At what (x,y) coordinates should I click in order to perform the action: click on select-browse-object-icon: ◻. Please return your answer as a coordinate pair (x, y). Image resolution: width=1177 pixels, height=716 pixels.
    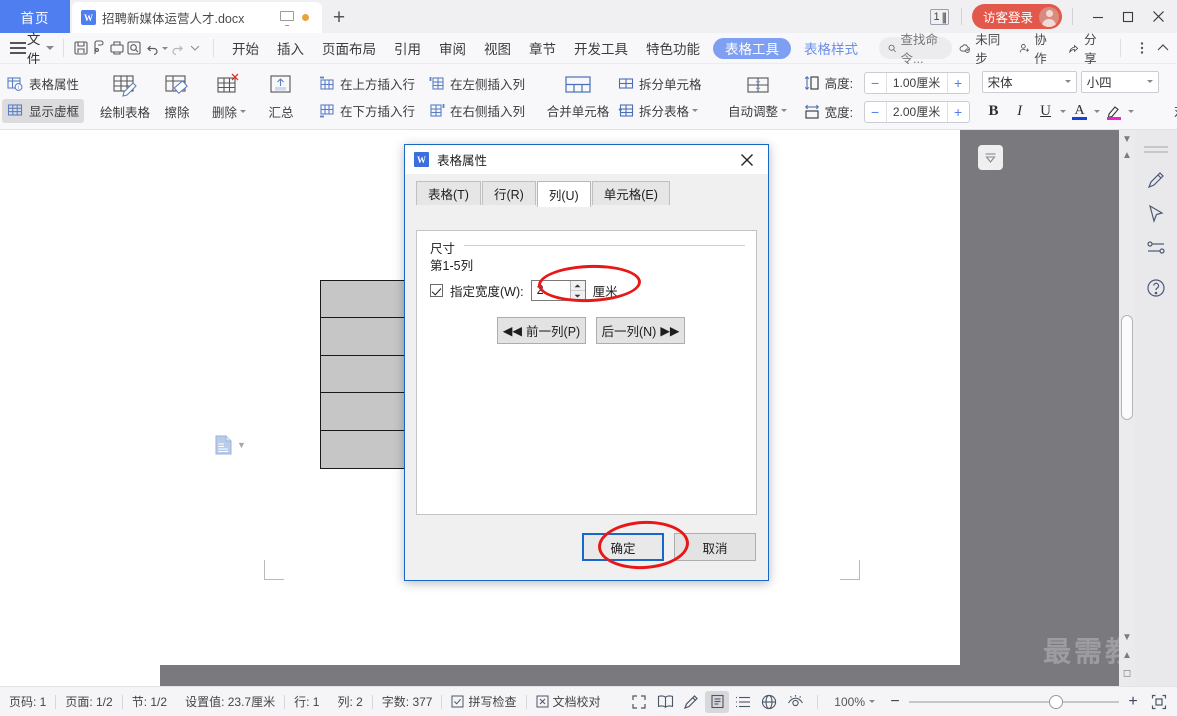
    Looking at the image, I should click on (1127, 673).